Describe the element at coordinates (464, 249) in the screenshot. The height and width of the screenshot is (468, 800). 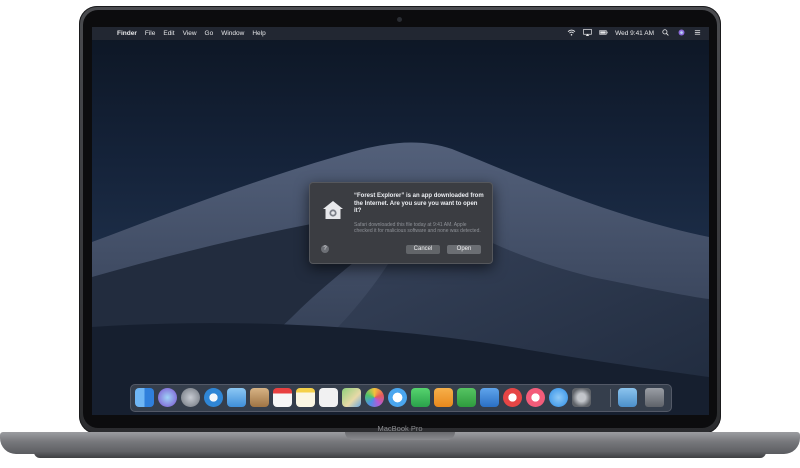
I see `open-button: Open` at that location.